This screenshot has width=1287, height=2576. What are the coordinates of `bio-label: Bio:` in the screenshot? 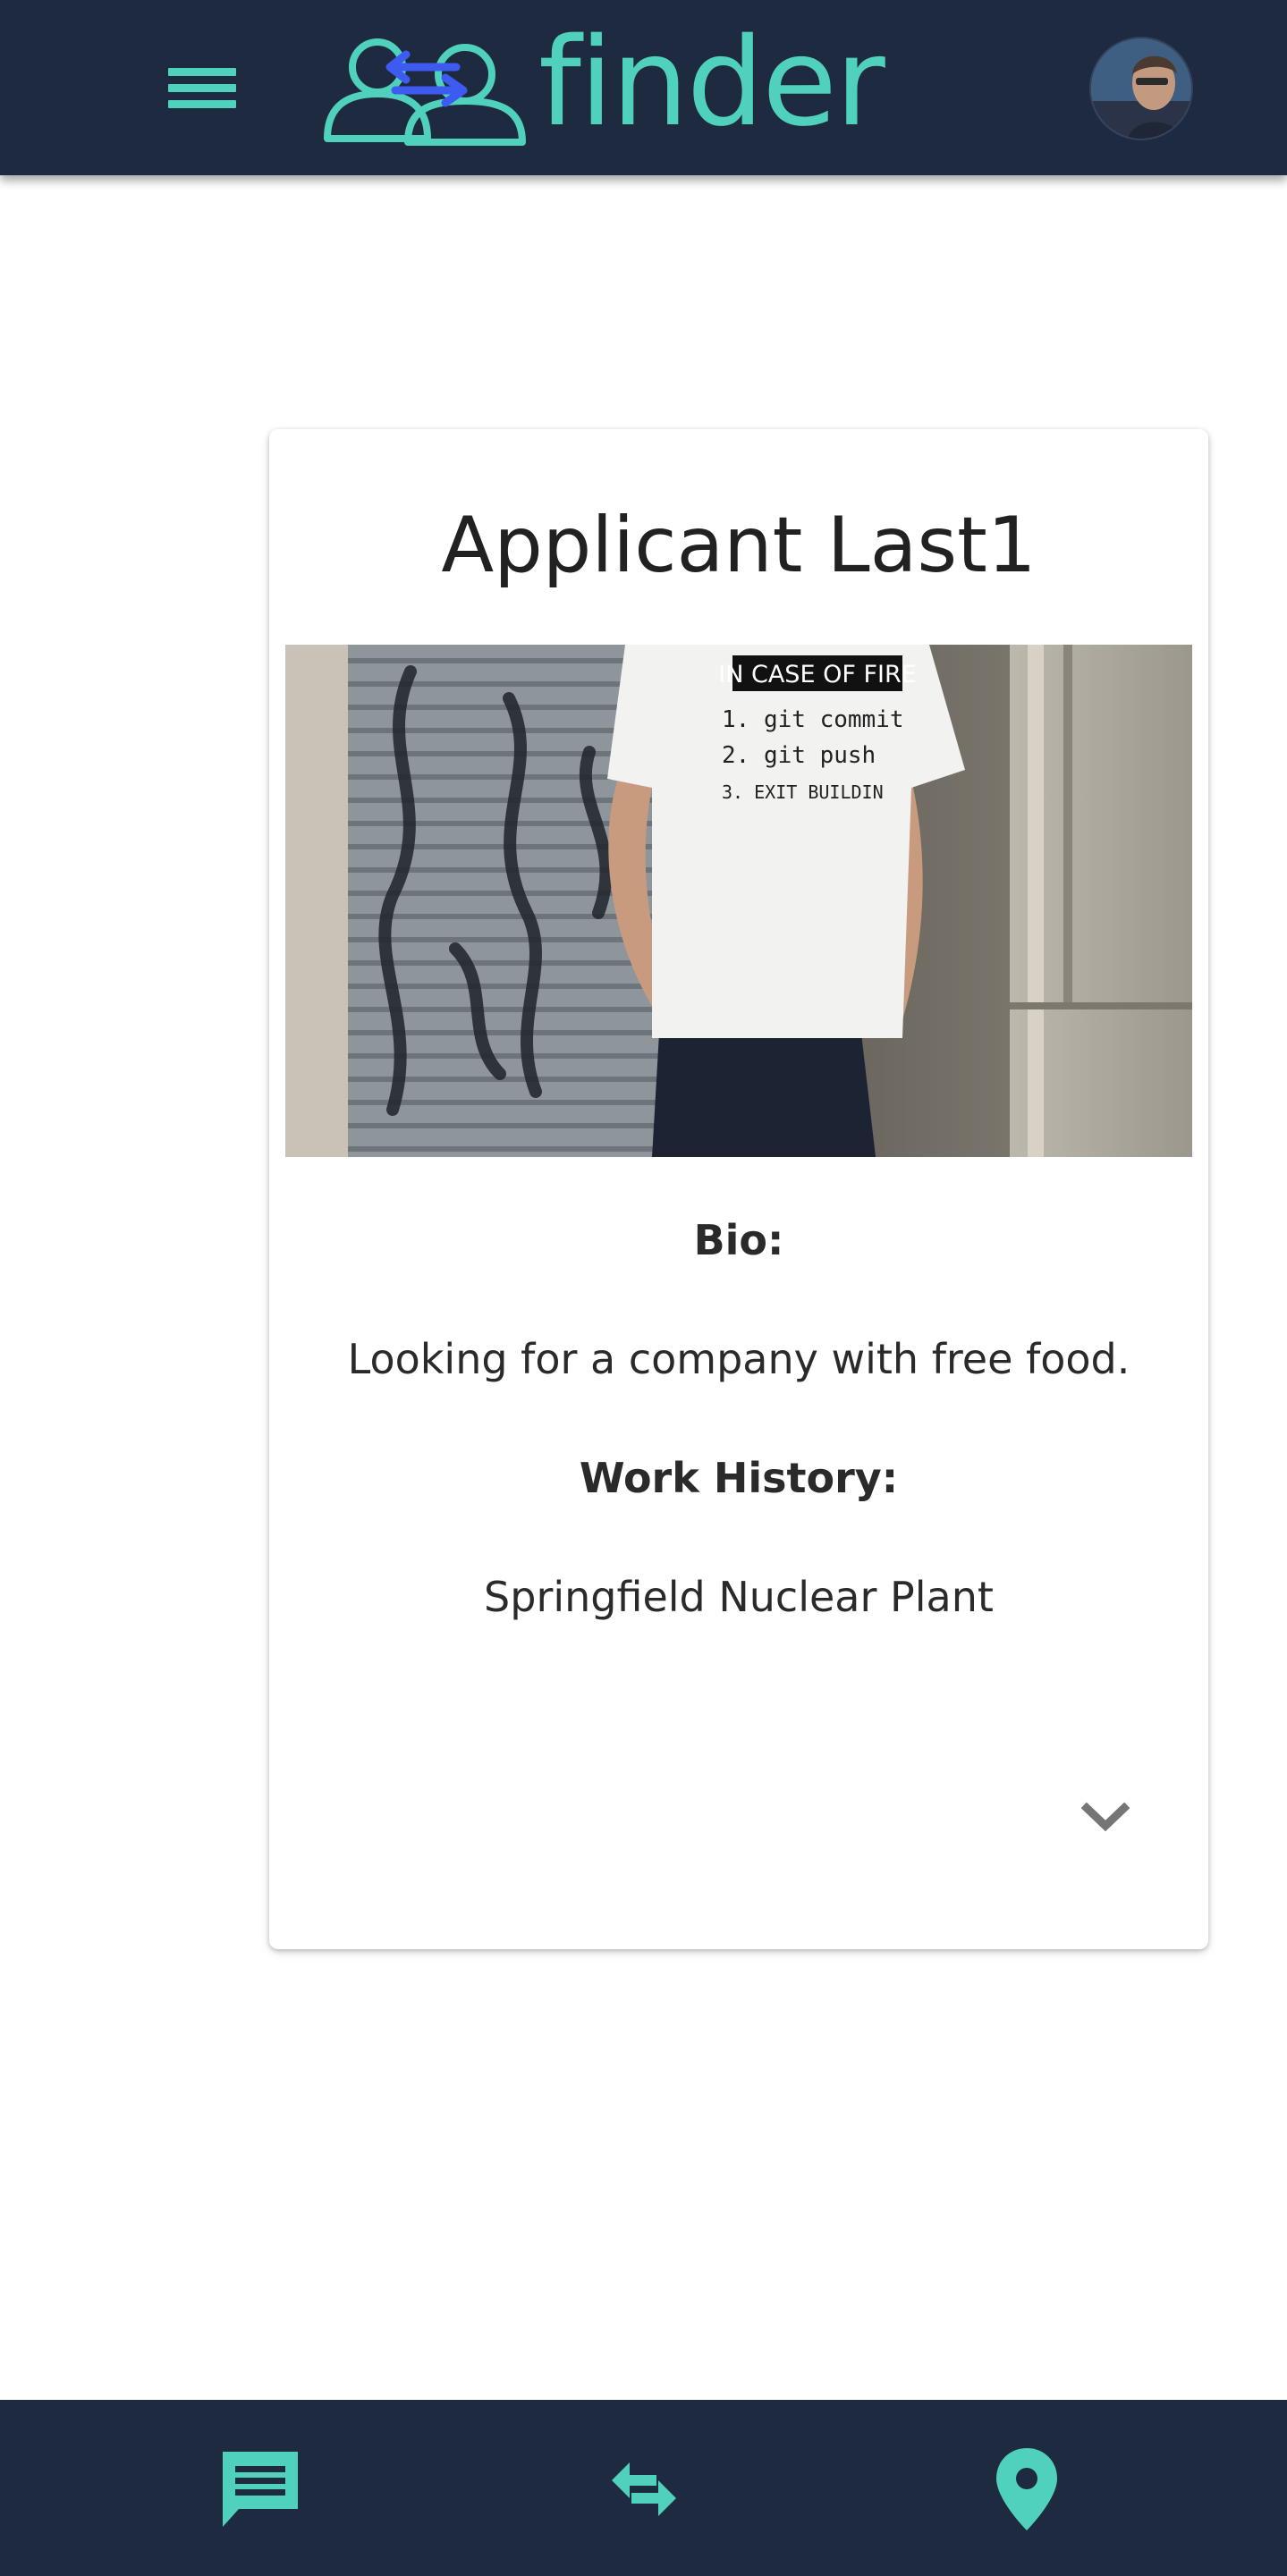 It's located at (738, 1240).